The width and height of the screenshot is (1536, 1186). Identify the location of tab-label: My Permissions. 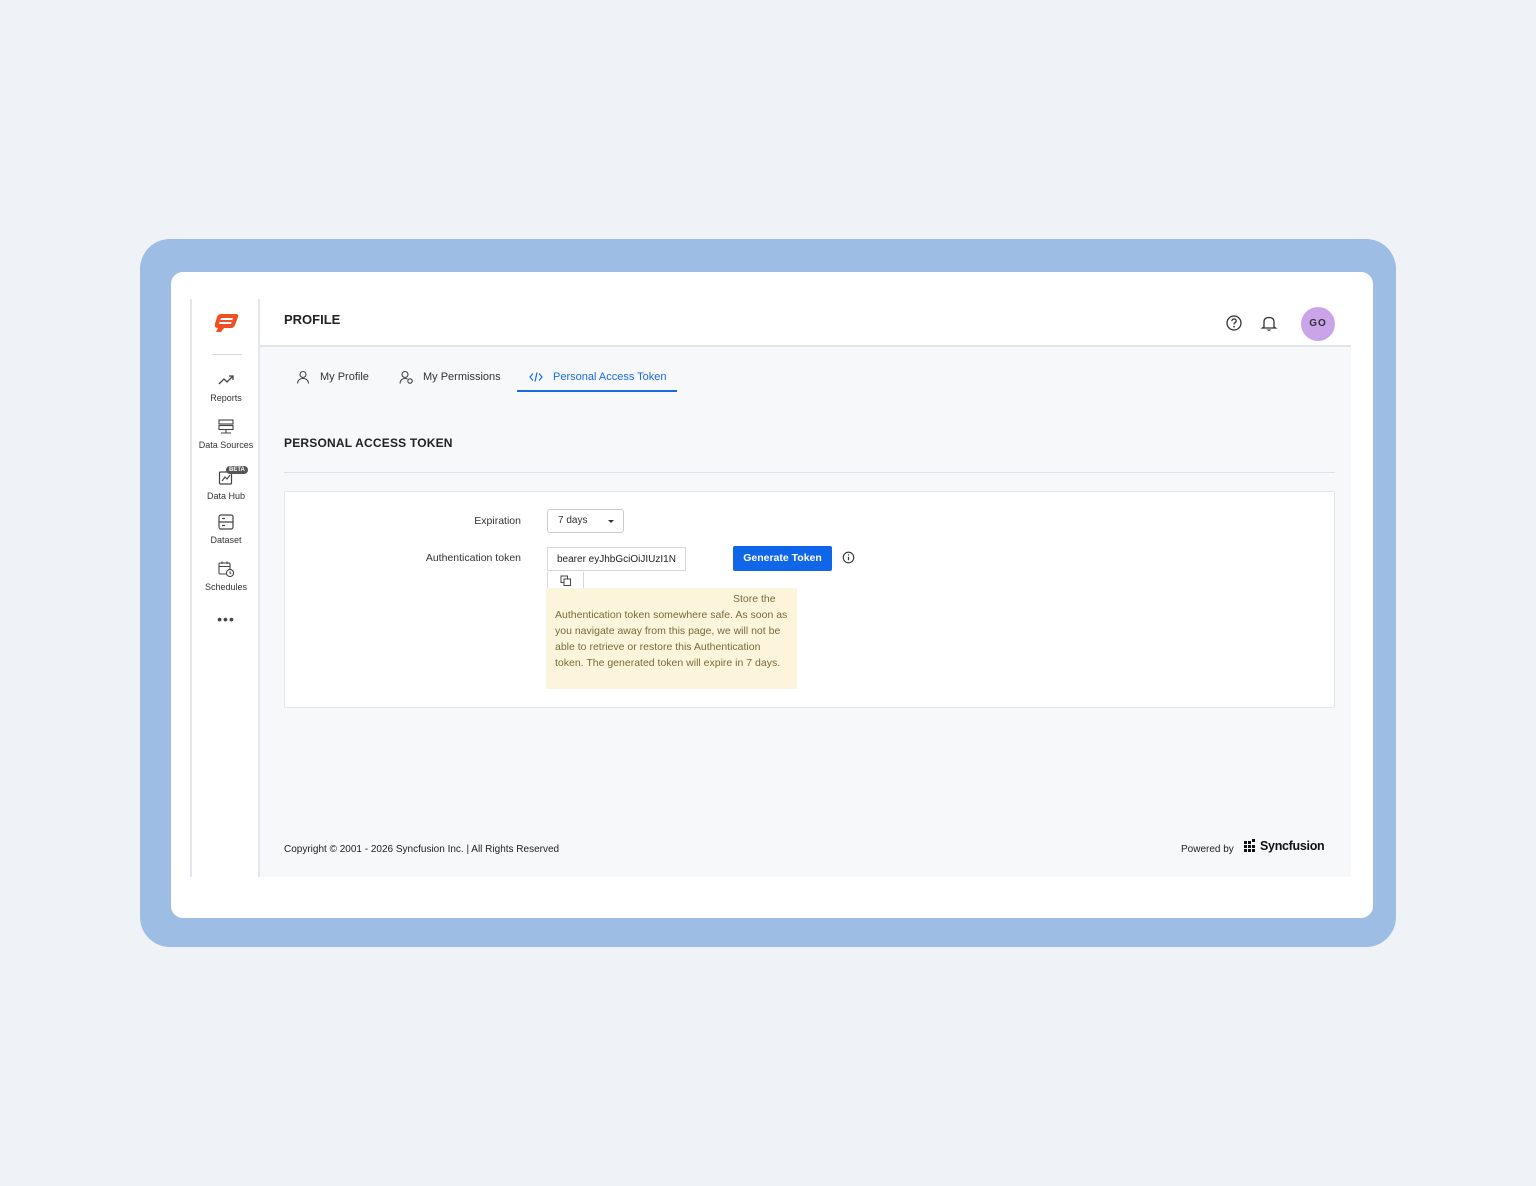
(462, 377).